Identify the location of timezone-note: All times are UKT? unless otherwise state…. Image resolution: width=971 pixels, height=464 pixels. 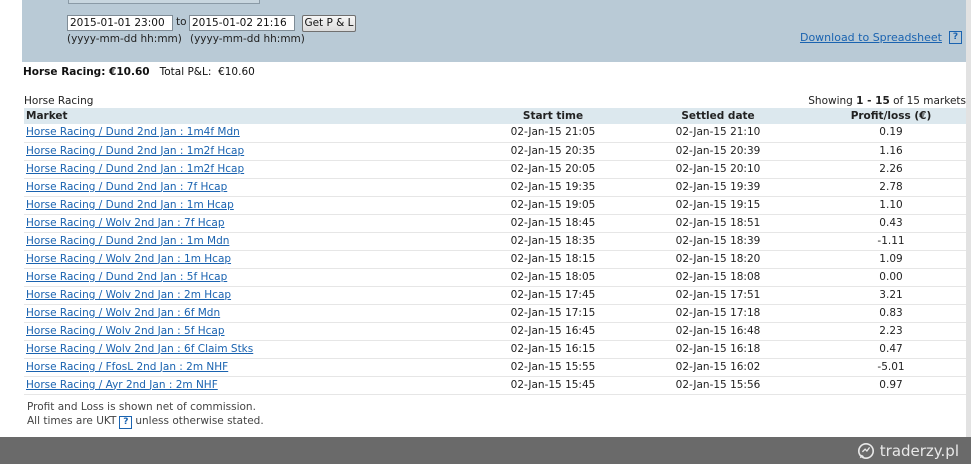
(145, 421).